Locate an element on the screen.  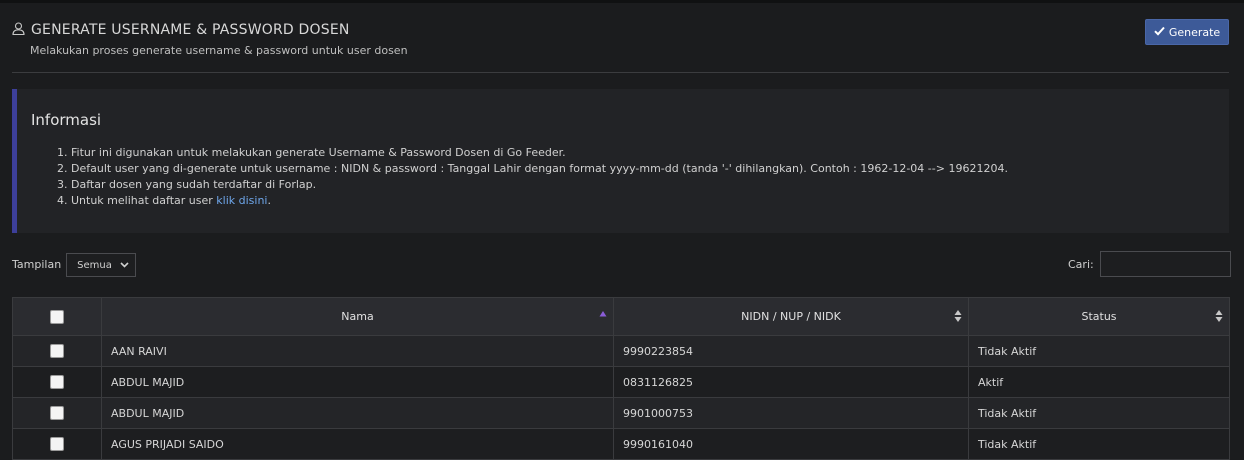
tampilan-selected-value: Semua is located at coordinates (94, 265).